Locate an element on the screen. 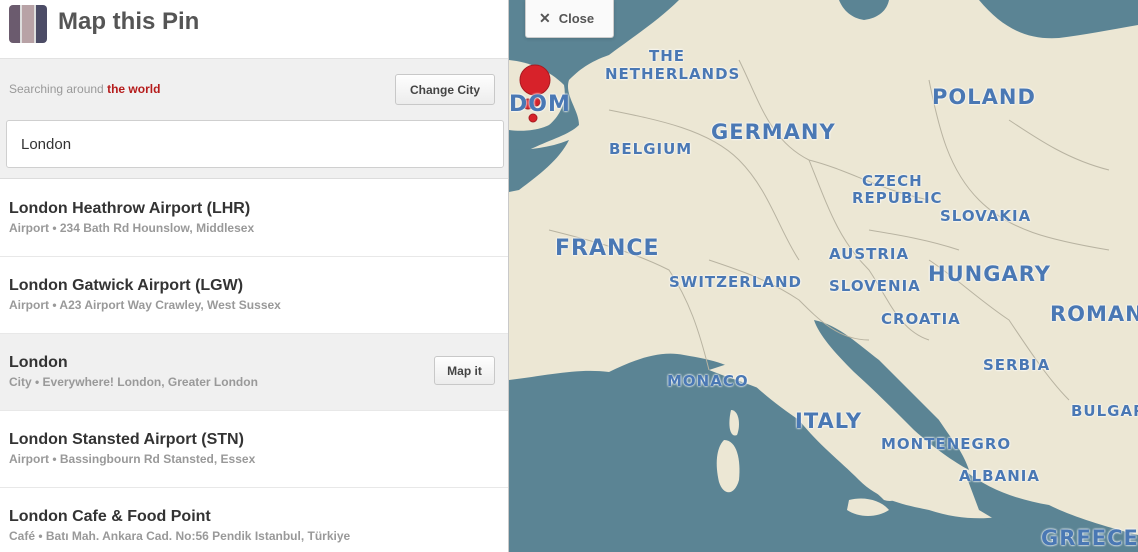 The height and width of the screenshot is (552, 1138). country-label-france: FRANCE is located at coordinates (607, 248).